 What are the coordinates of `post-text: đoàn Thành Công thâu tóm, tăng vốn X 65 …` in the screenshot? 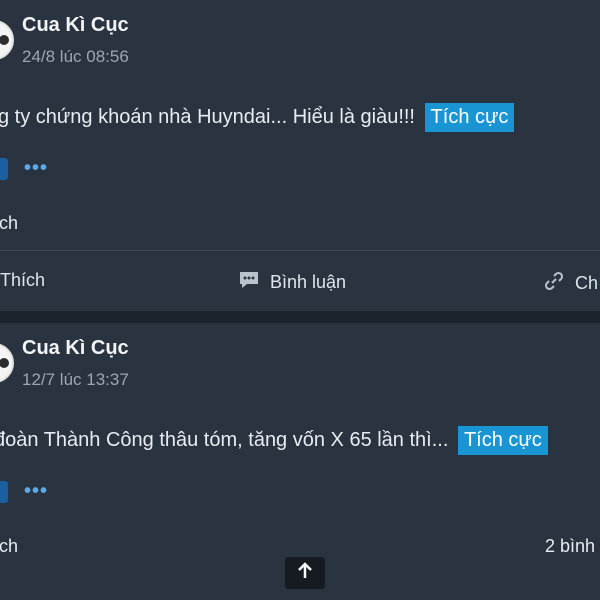 It's located at (224, 440).